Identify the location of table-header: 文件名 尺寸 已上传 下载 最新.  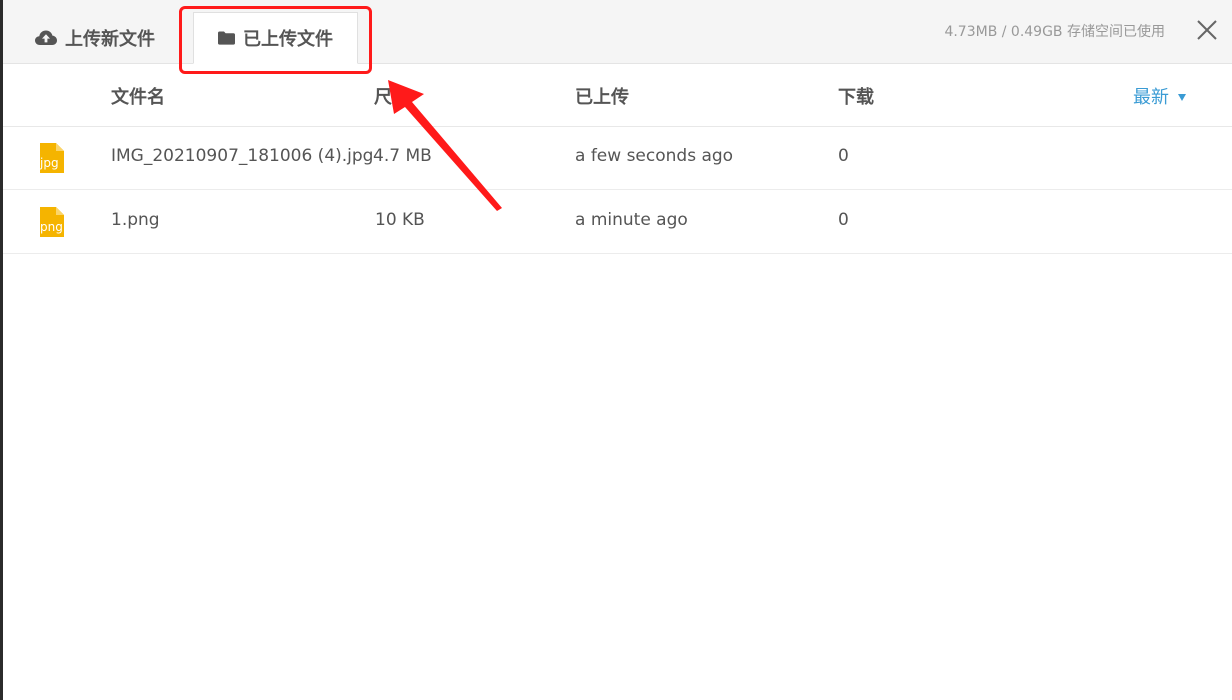
(617, 95).